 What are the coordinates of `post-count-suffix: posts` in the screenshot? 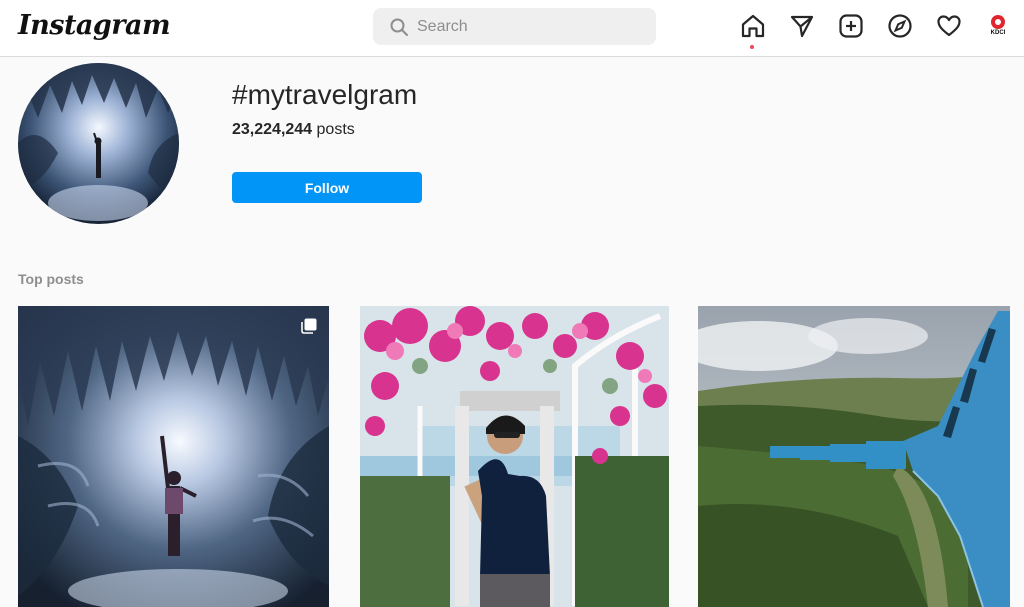 It's located at (333, 129).